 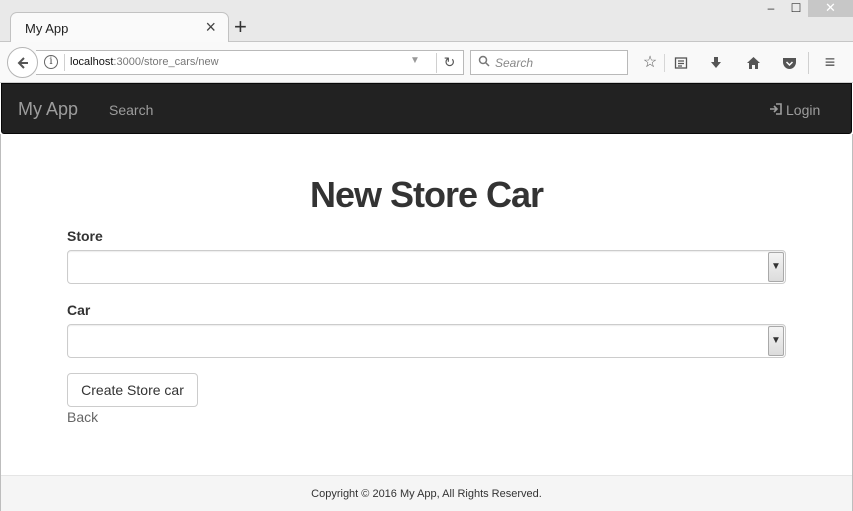 I want to click on search-icon, so click(x=484, y=62).